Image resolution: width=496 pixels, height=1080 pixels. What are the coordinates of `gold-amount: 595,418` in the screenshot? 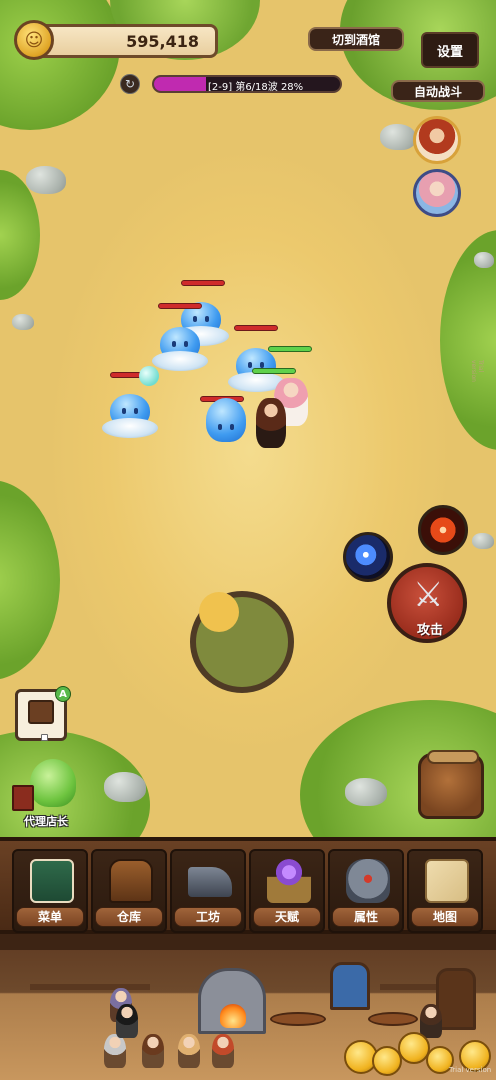 It's located at (162, 41).